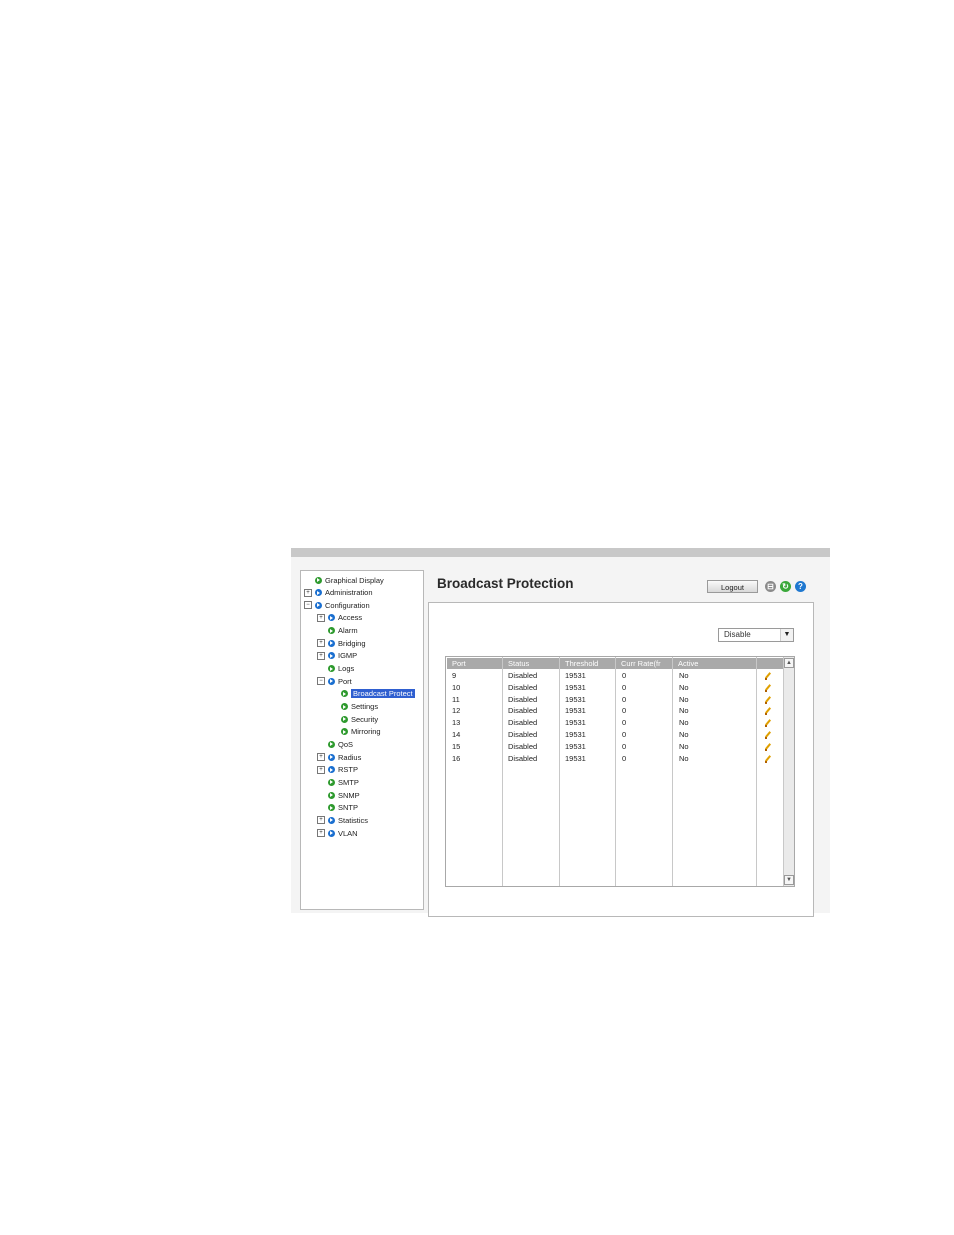 The image size is (954, 1235). What do you see at coordinates (770, 586) in the screenshot?
I see `save-icon: ⊟` at bounding box center [770, 586].